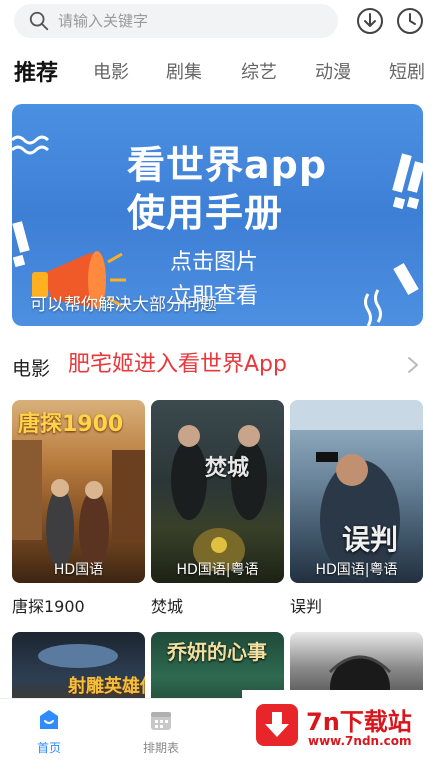  I want to click on category-tabs: 推荐 电影 剧集 综艺 动漫 短剧, so click(219, 72).